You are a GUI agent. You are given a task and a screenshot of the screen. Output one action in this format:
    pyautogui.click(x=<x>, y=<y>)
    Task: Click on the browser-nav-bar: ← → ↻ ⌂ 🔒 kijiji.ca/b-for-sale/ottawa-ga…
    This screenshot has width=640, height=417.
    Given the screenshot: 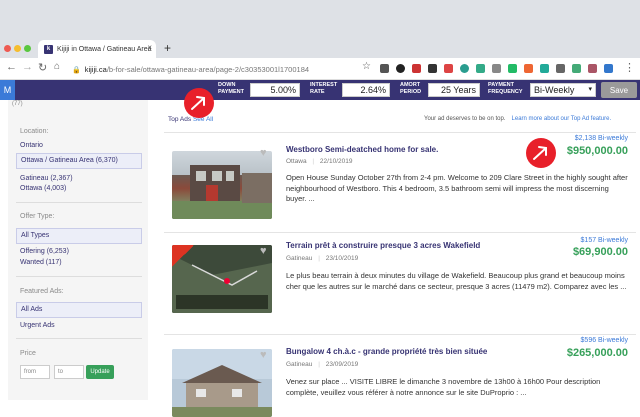 What is the action you would take?
    pyautogui.click(x=320, y=69)
    